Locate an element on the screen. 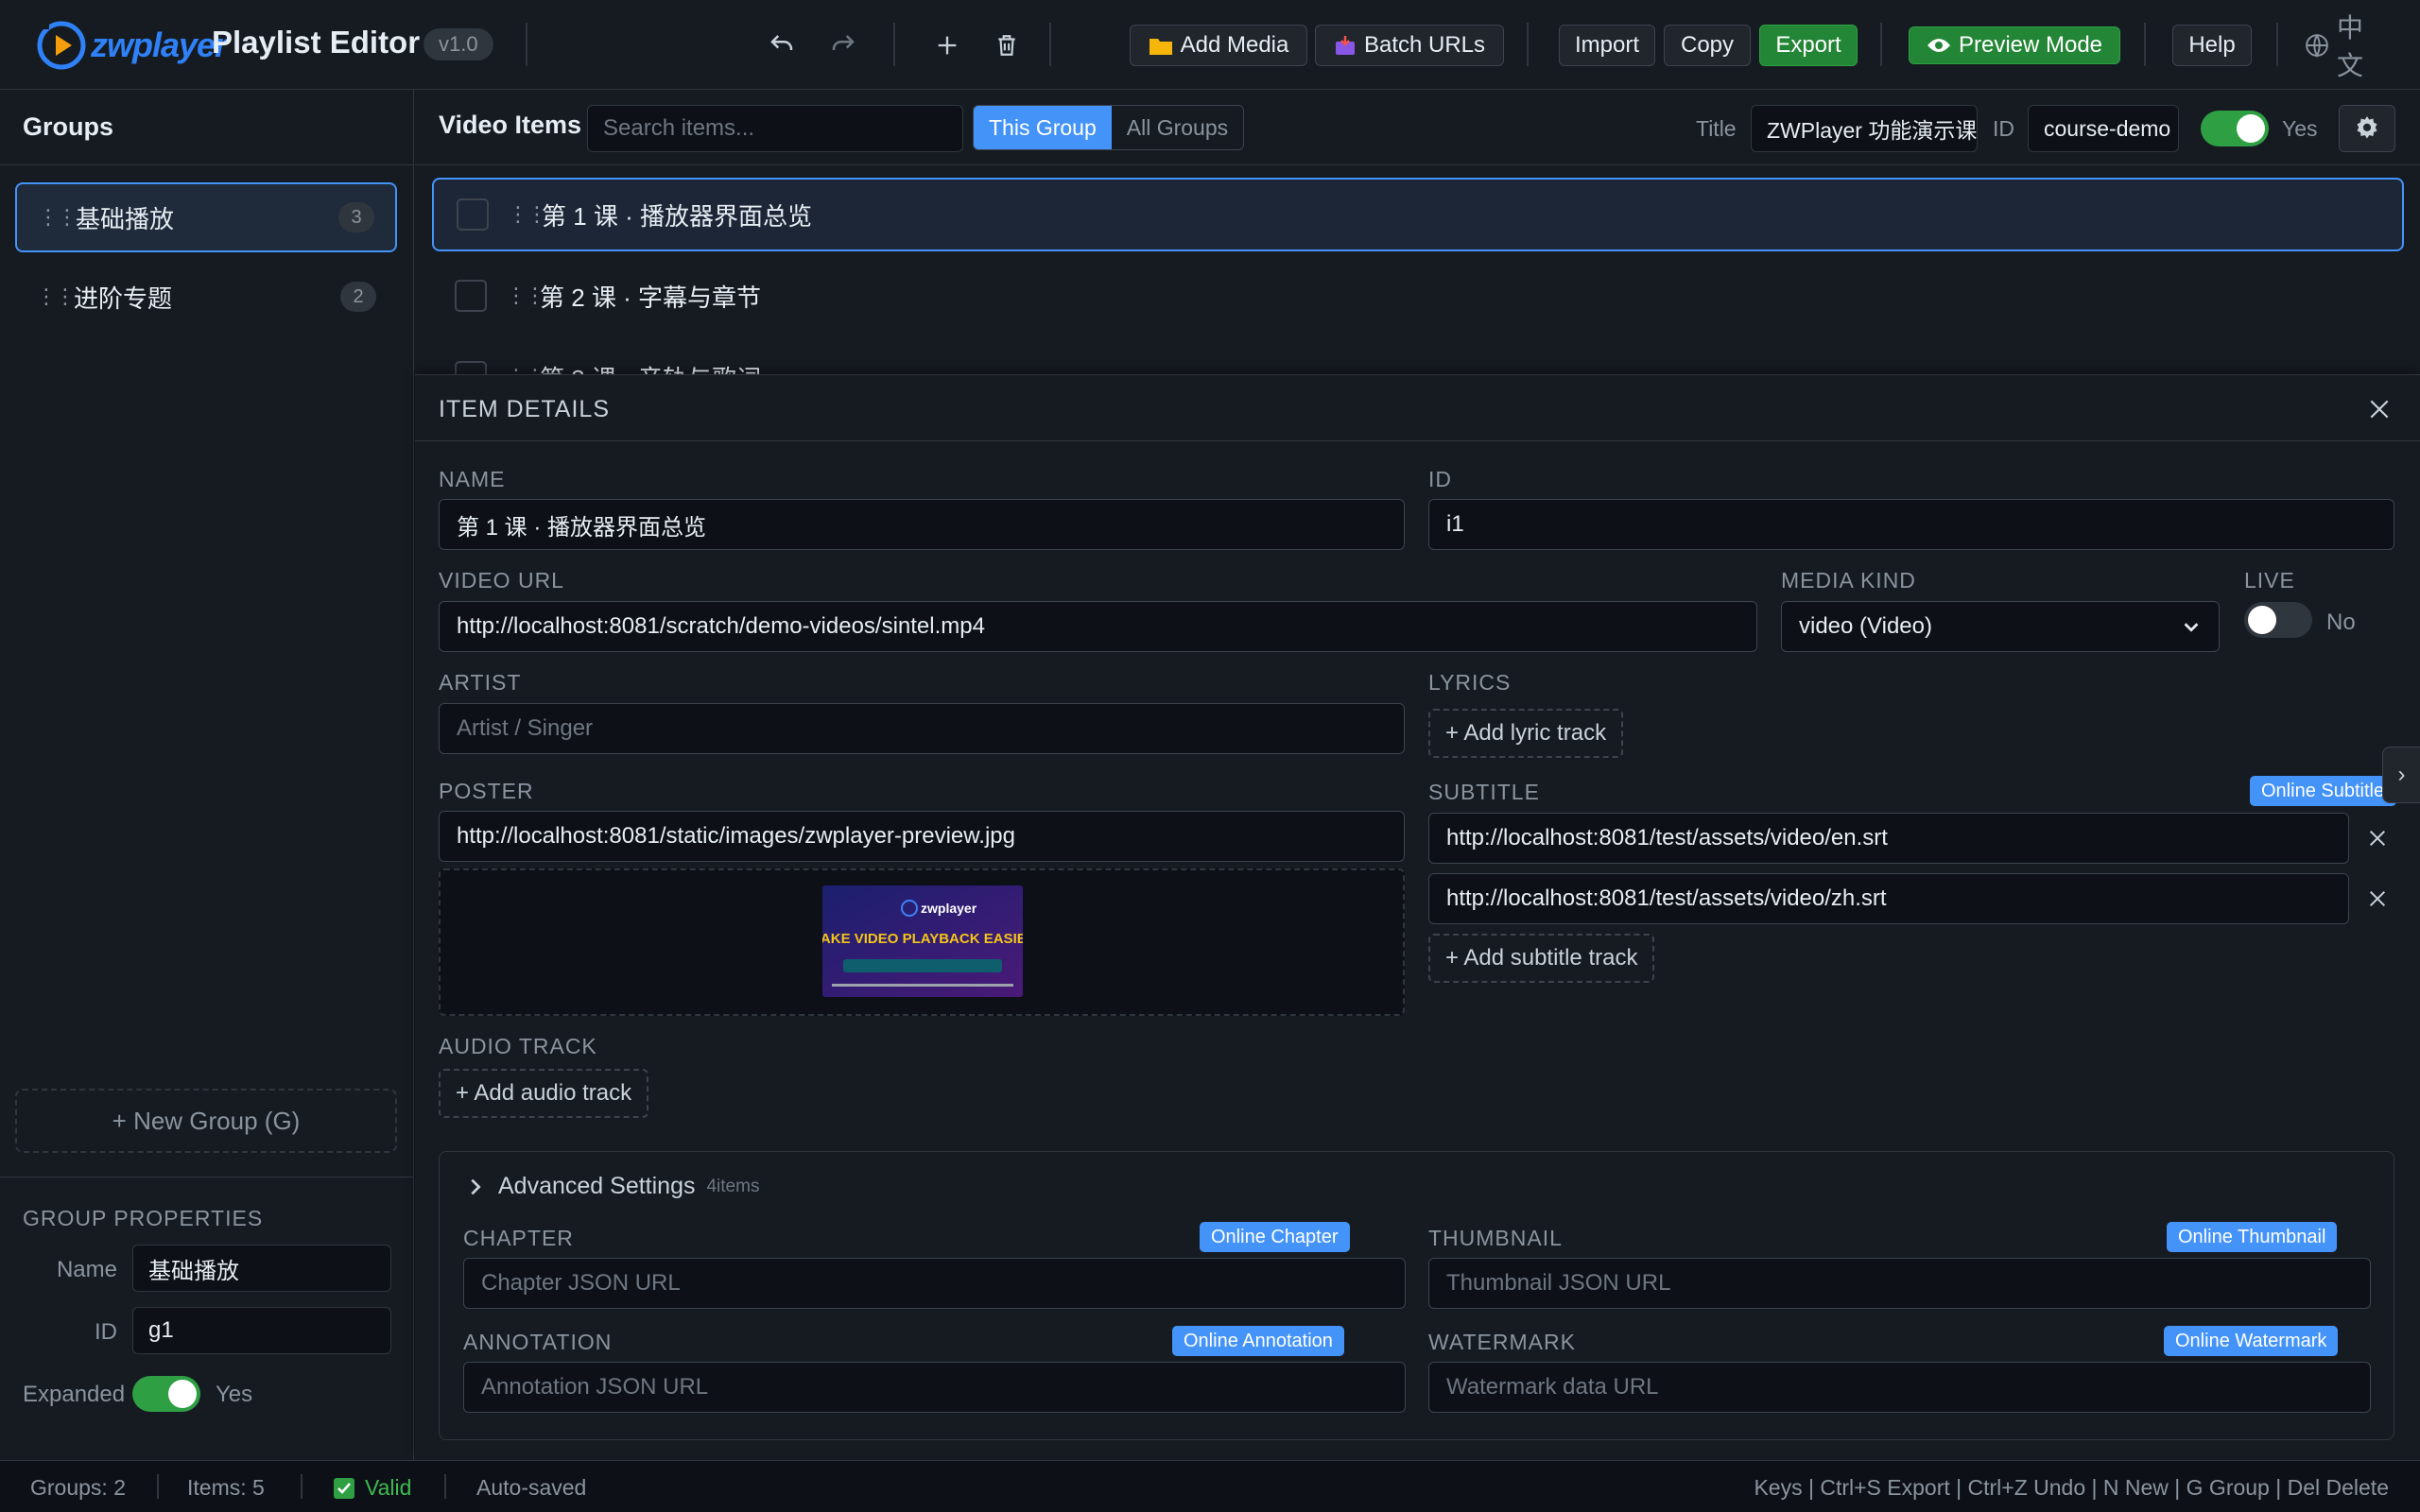  advanced-settings-toggle: Advanced Settings 4items is located at coordinates (612, 1186).